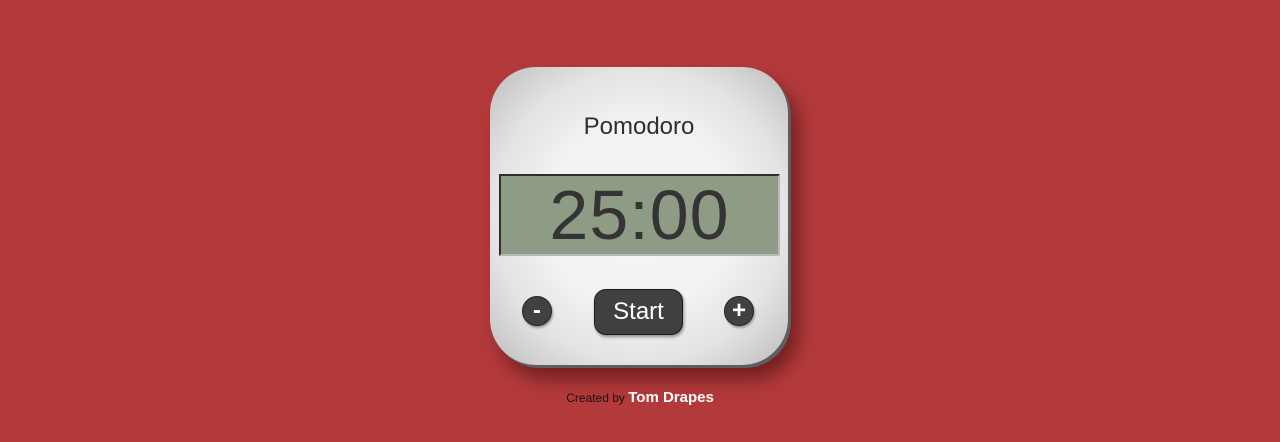  Describe the element at coordinates (671, 397) in the screenshot. I see `author-link: Tom Drapes` at that location.